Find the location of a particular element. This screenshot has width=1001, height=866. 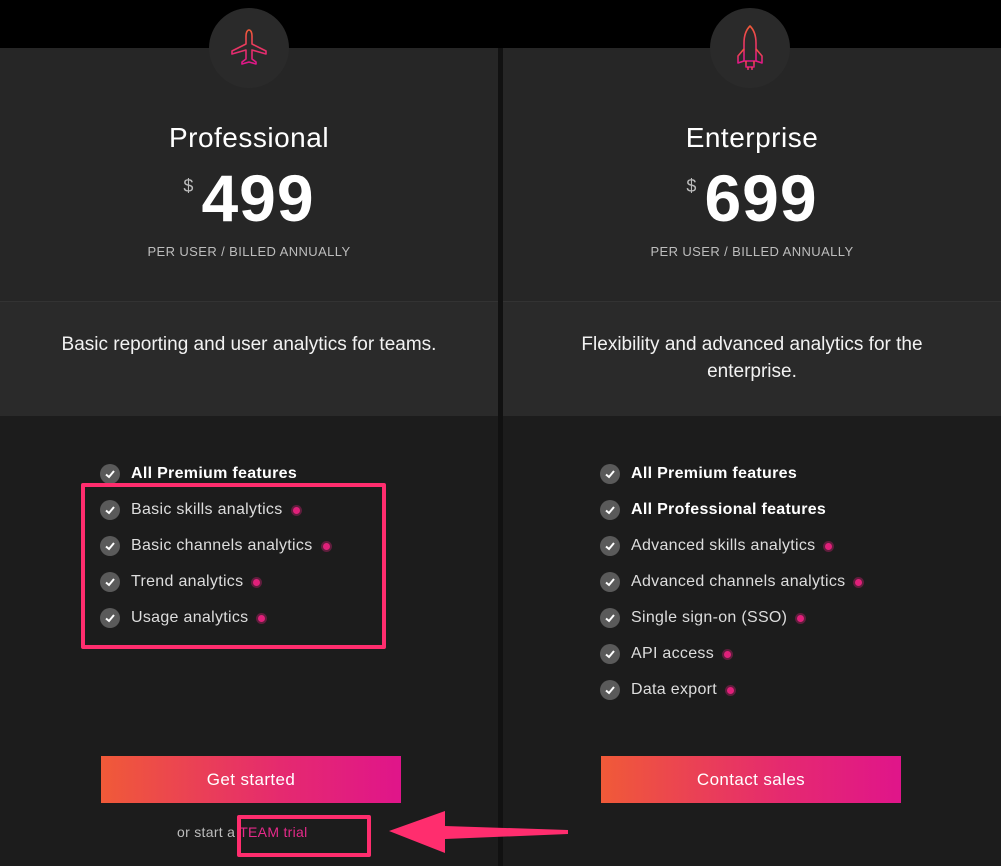

feature-item: API access is located at coordinates (731, 654).